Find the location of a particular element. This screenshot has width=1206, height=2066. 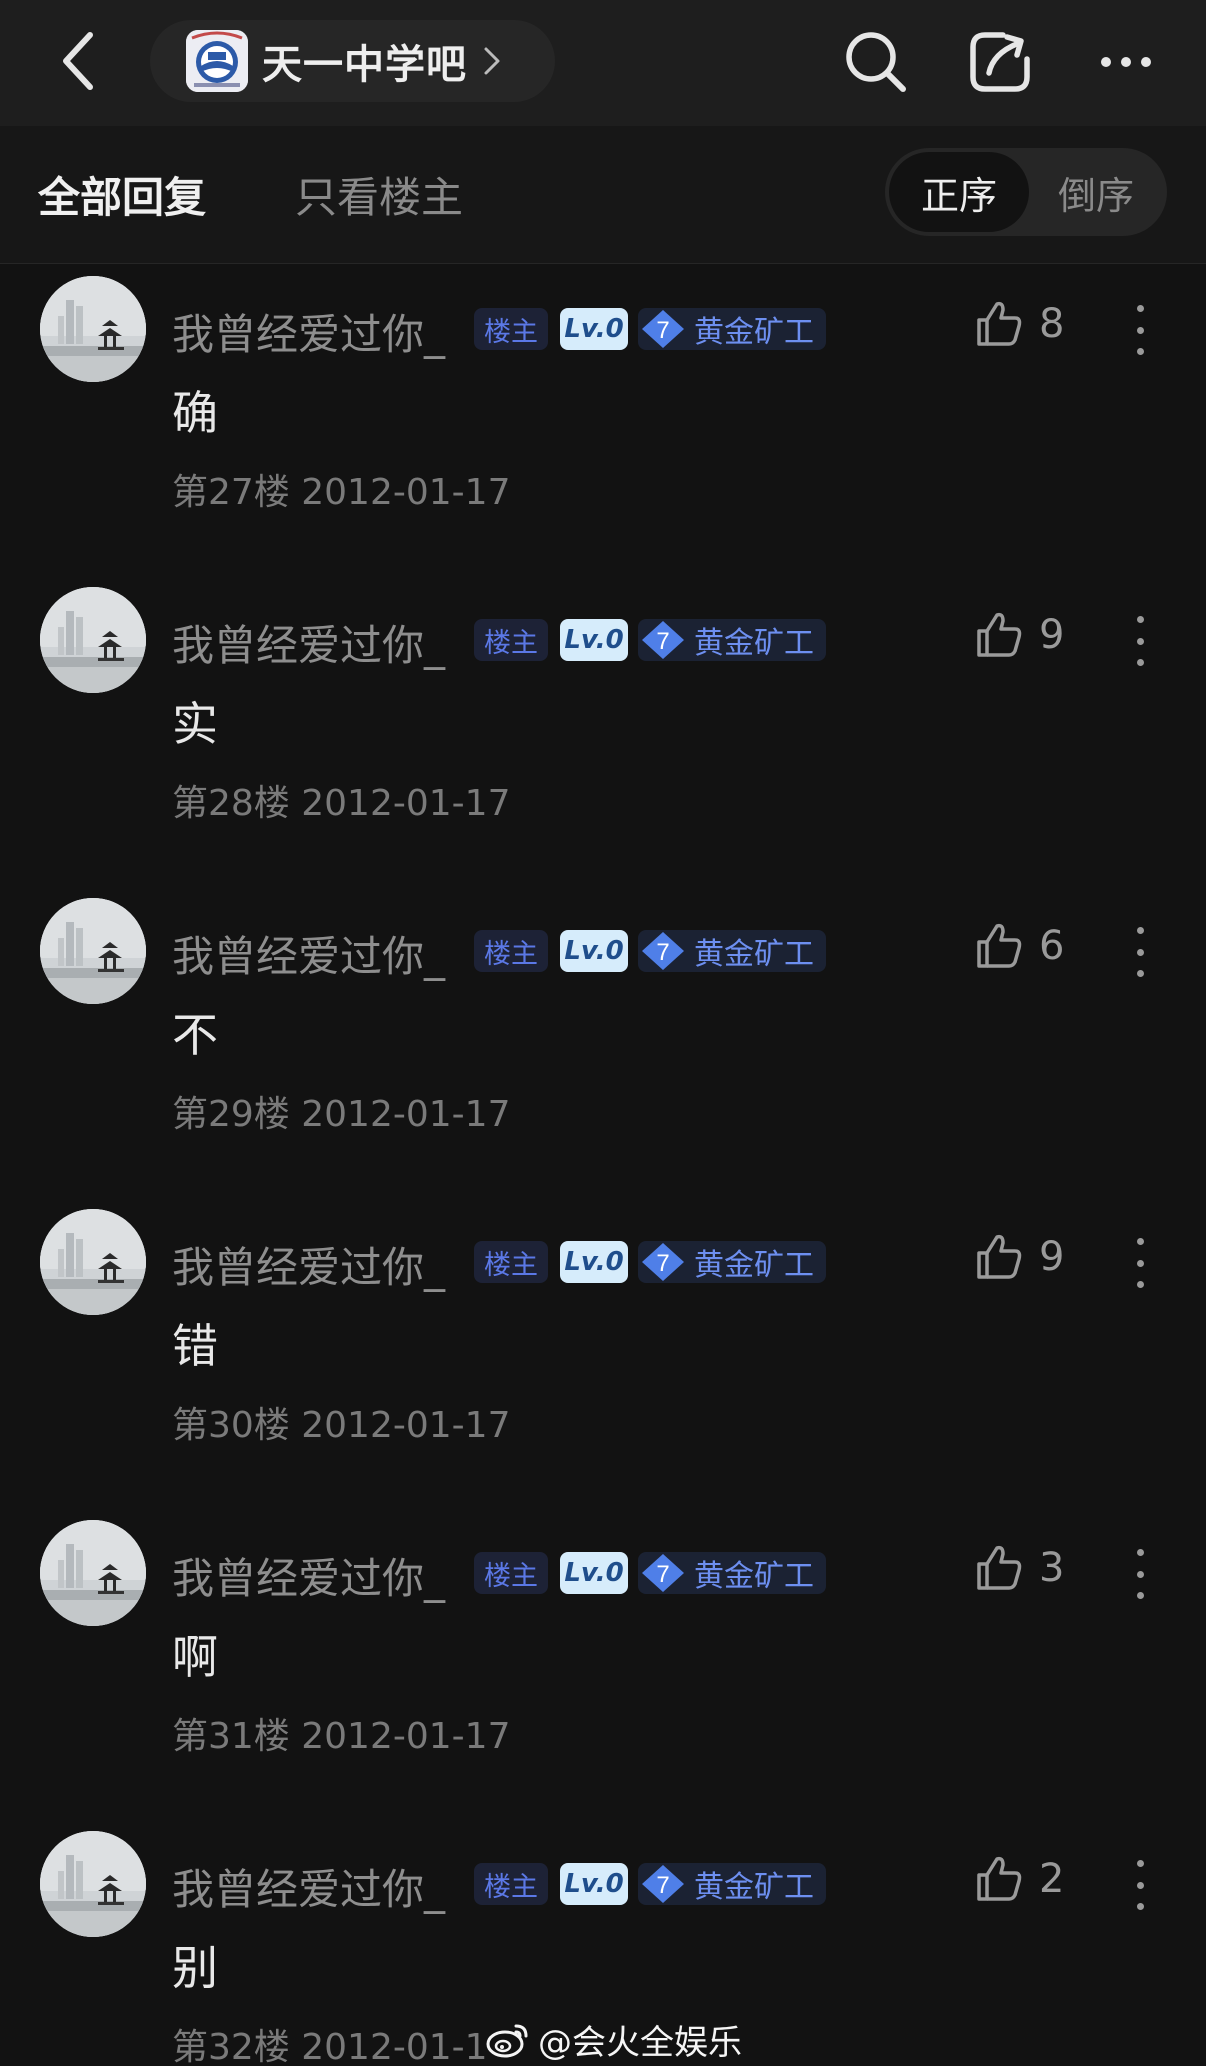

floor-and-date: 第27楼 2012-01-17 is located at coordinates (341, 492).